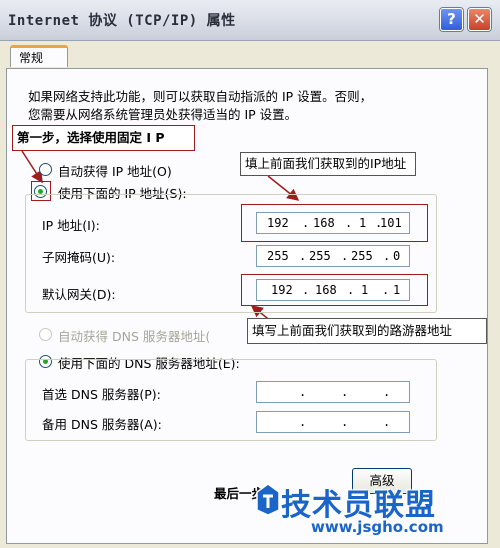  What do you see at coordinates (268, 499) in the screenshot?
I see `watermark-logo-icon` at bounding box center [268, 499].